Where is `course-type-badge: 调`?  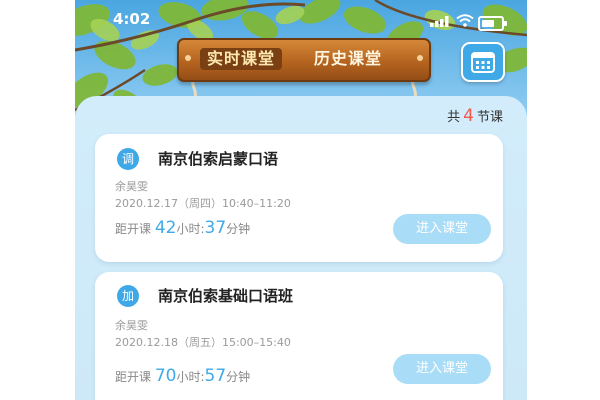
course-type-badge: 调 is located at coordinates (128, 159).